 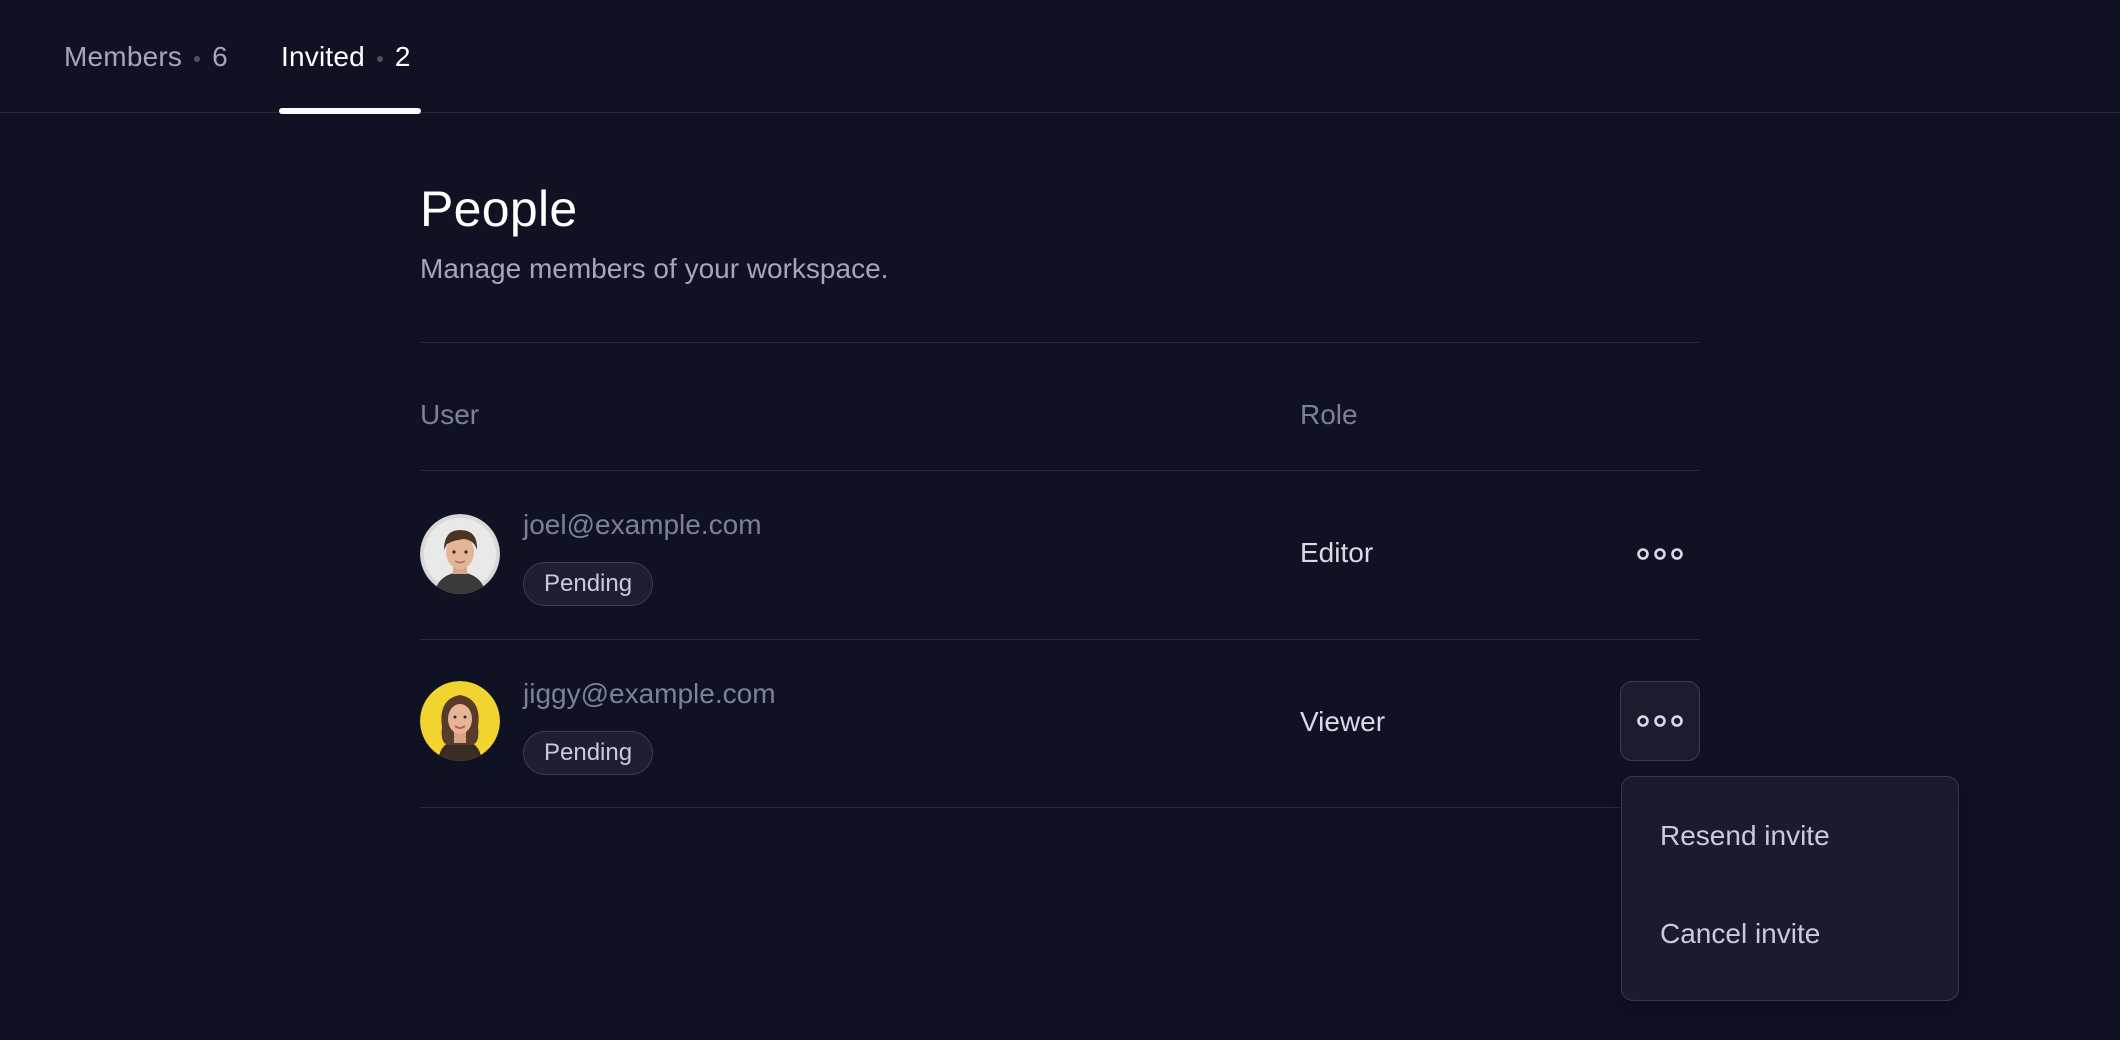 I want to click on tab-invited-count: 2, so click(x=402, y=56).